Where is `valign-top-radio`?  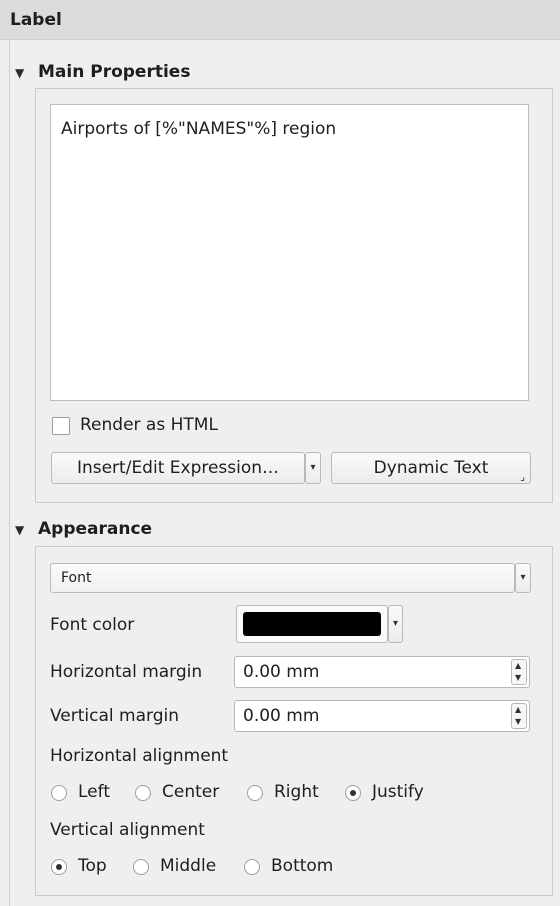
valign-top-radio is located at coordinates (59, 867).